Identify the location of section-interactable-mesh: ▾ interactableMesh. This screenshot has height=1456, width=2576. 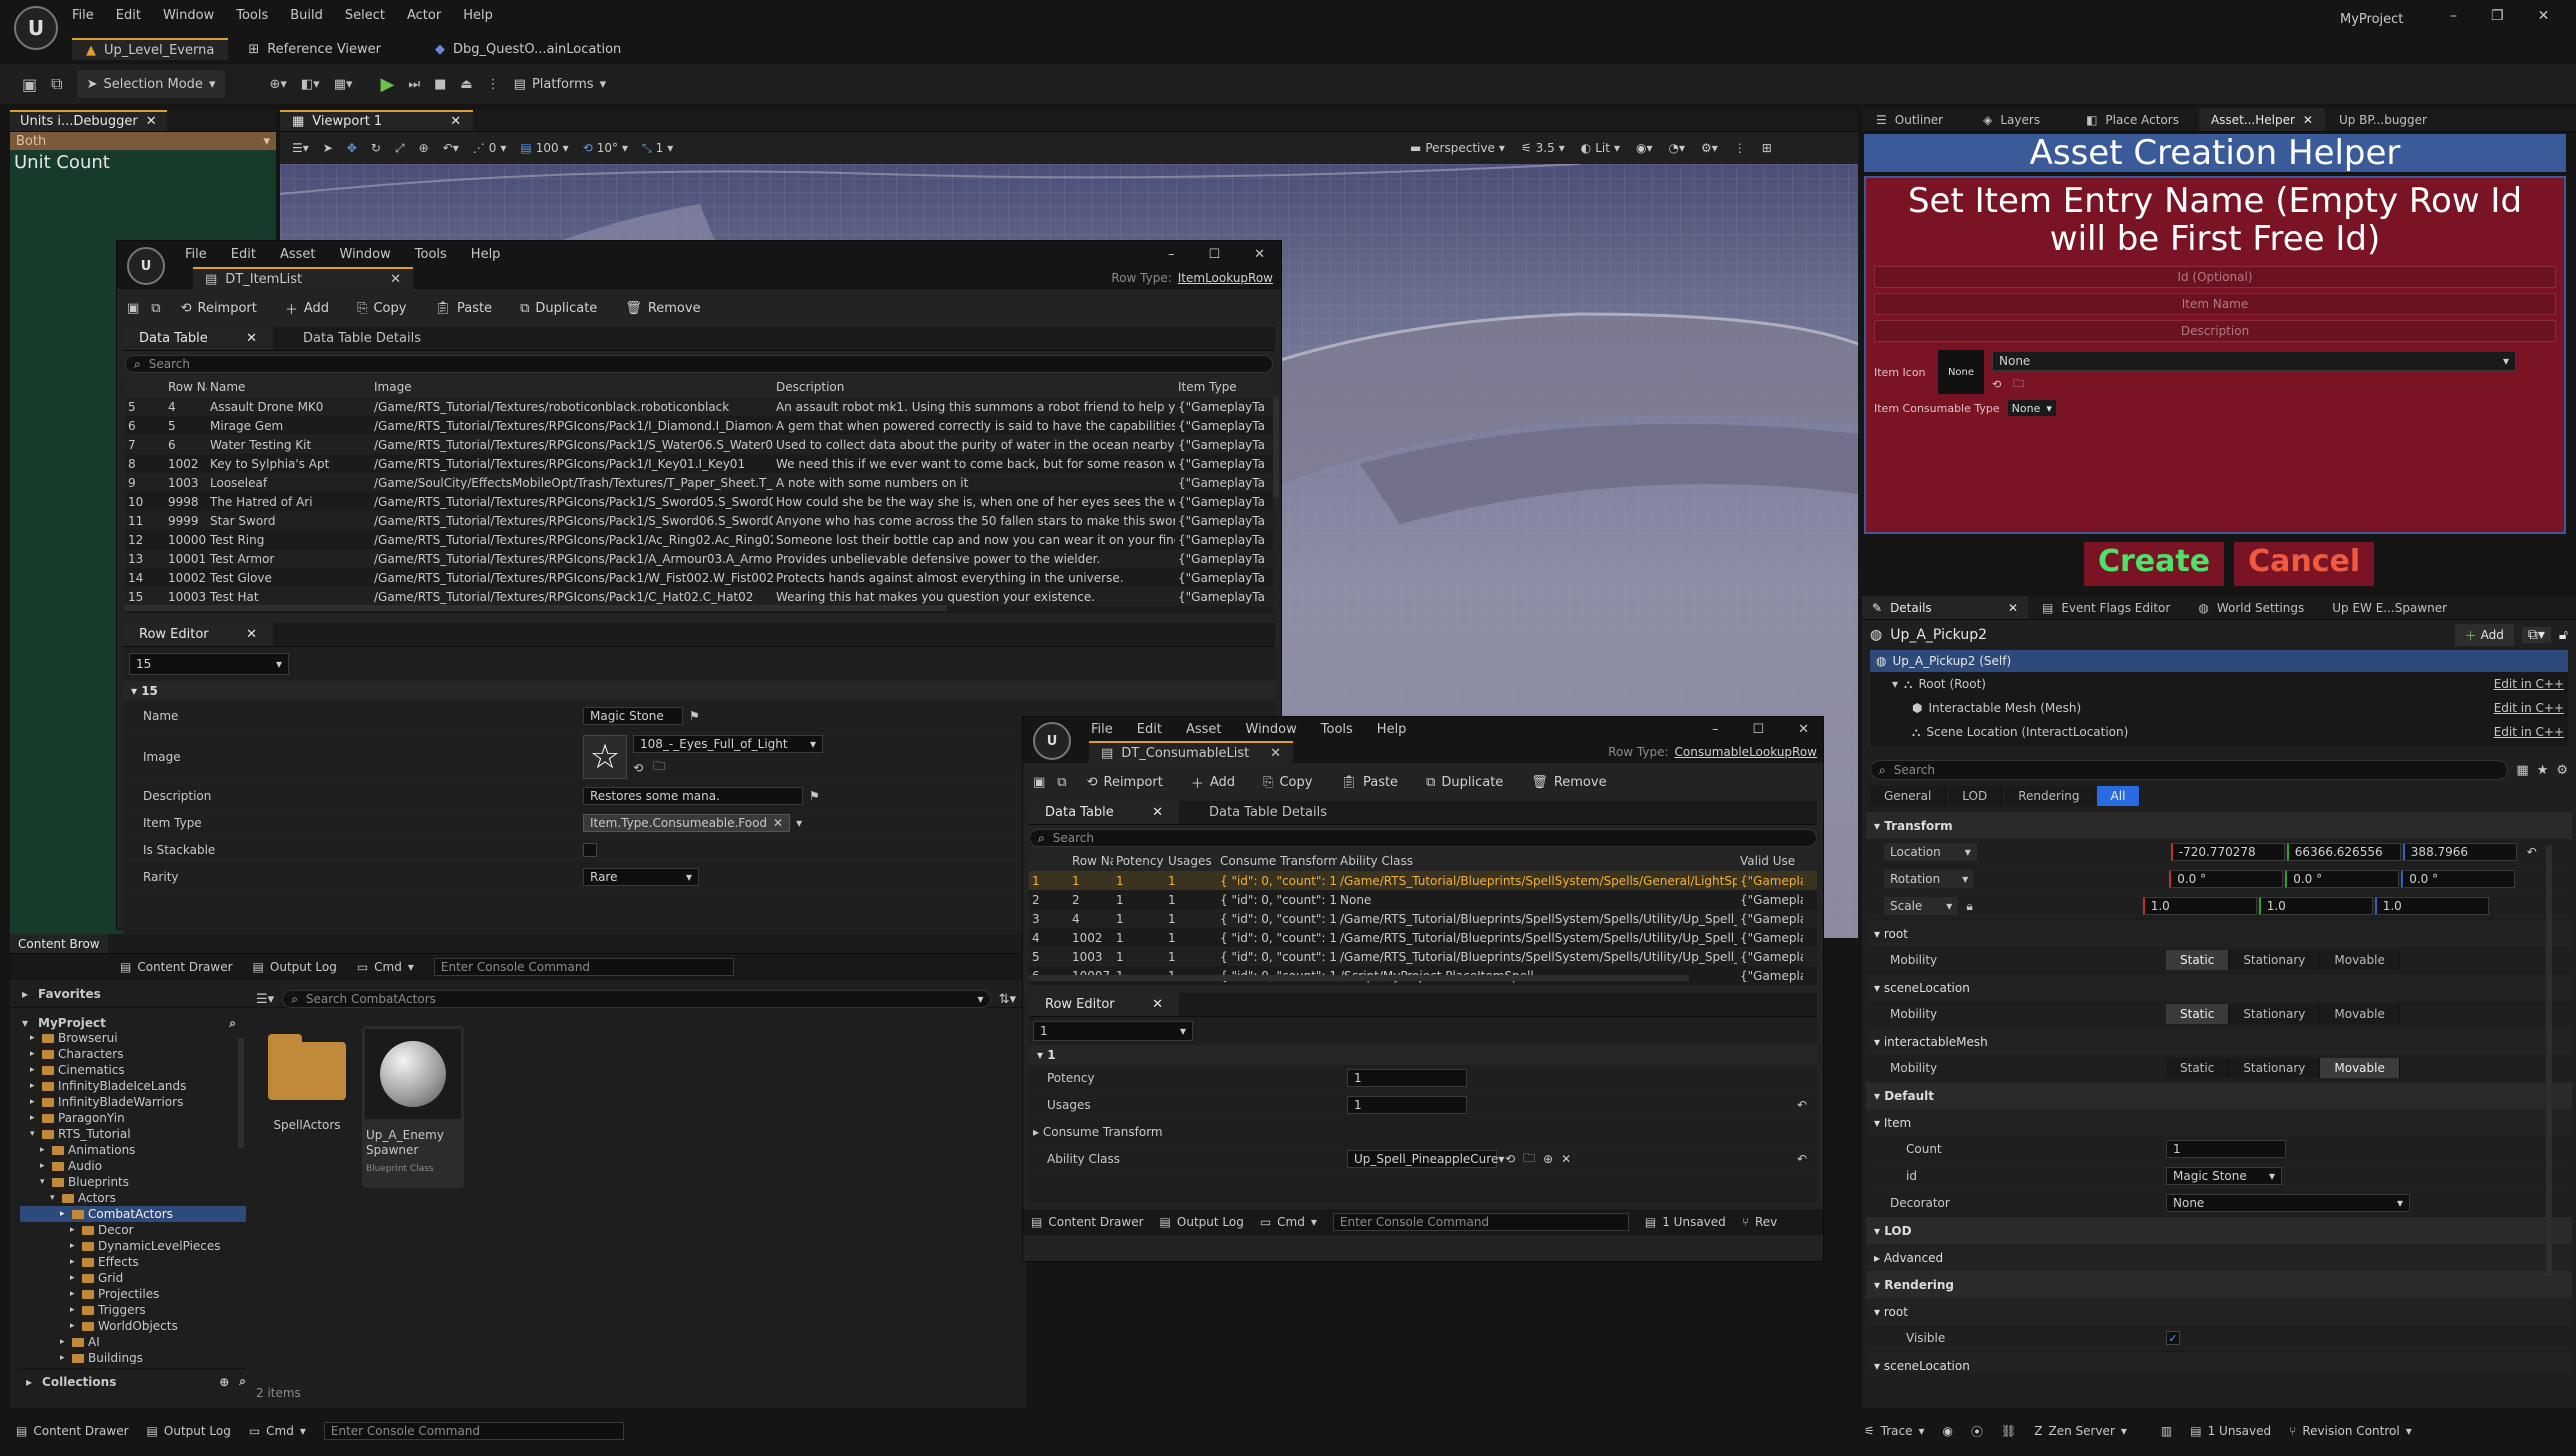
(2219, 1041).